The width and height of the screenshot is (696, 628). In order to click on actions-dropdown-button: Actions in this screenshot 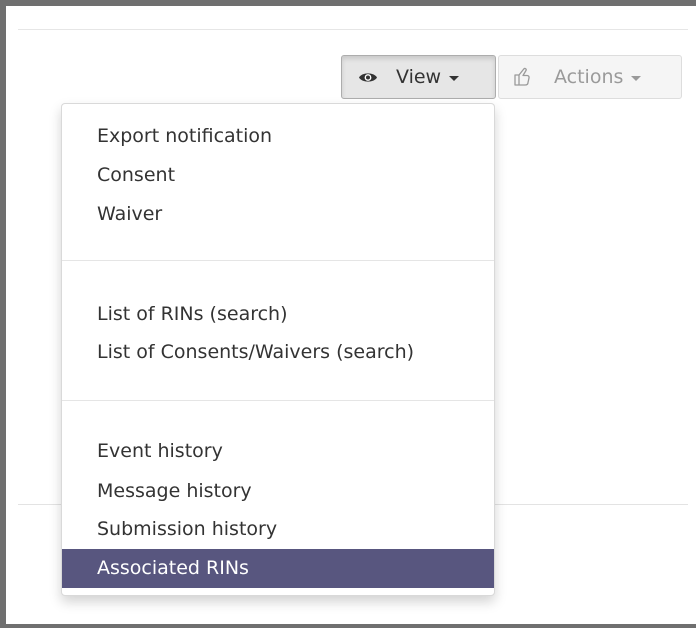, I will do `click(590, 77)`.